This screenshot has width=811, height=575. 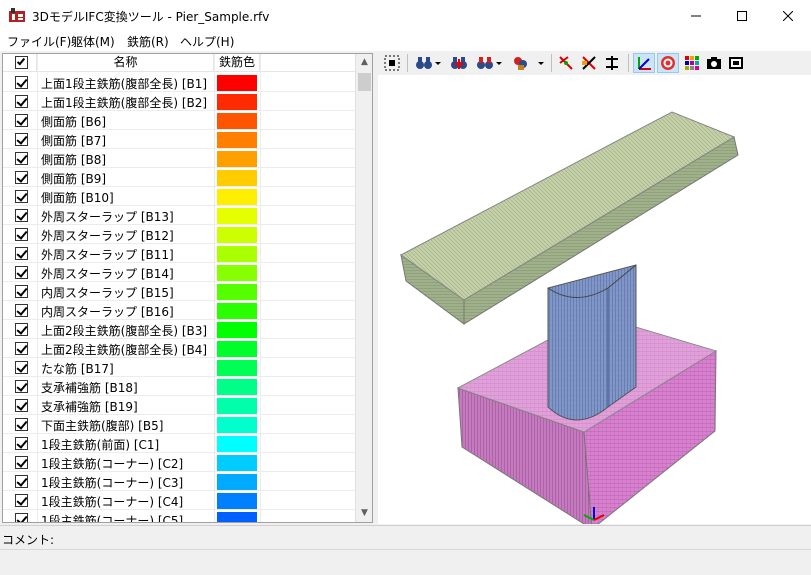 I want to click on scroll-up-icon: ▲, so click(x=364, y=62).